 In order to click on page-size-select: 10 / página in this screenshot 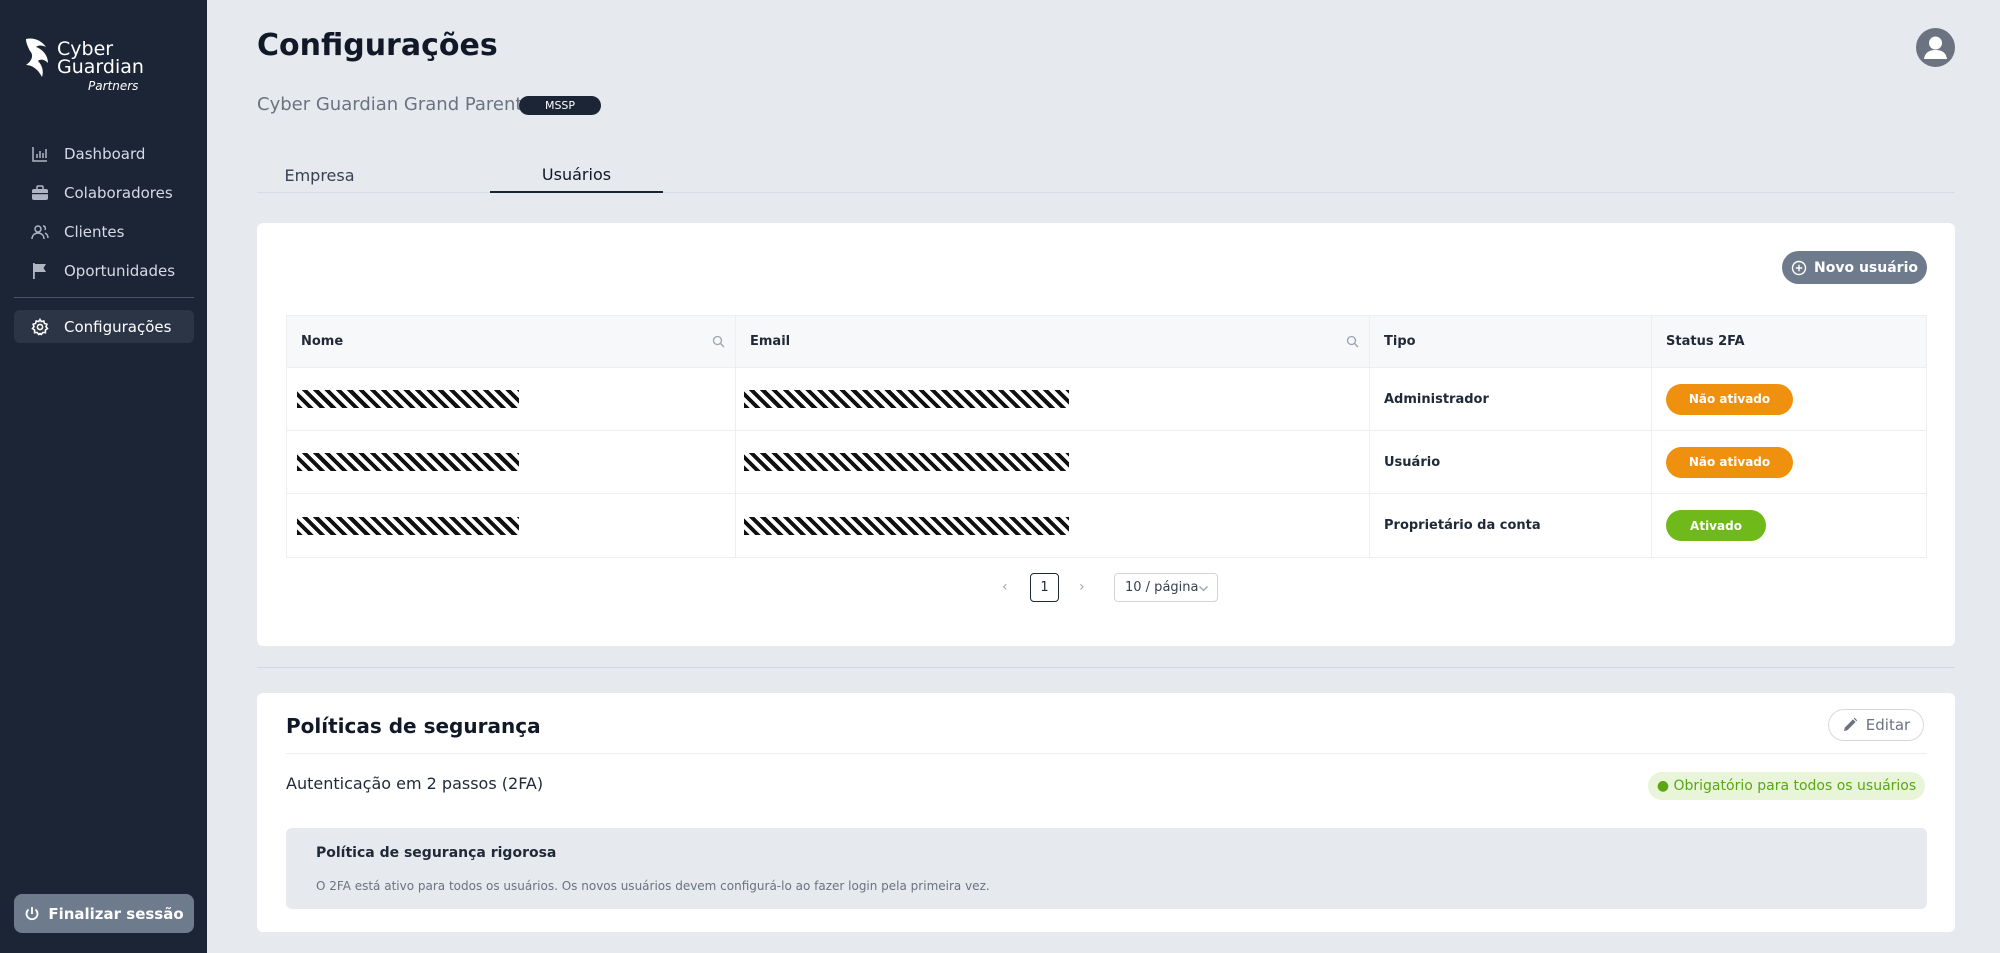, I will do `click(1166, 587)`.